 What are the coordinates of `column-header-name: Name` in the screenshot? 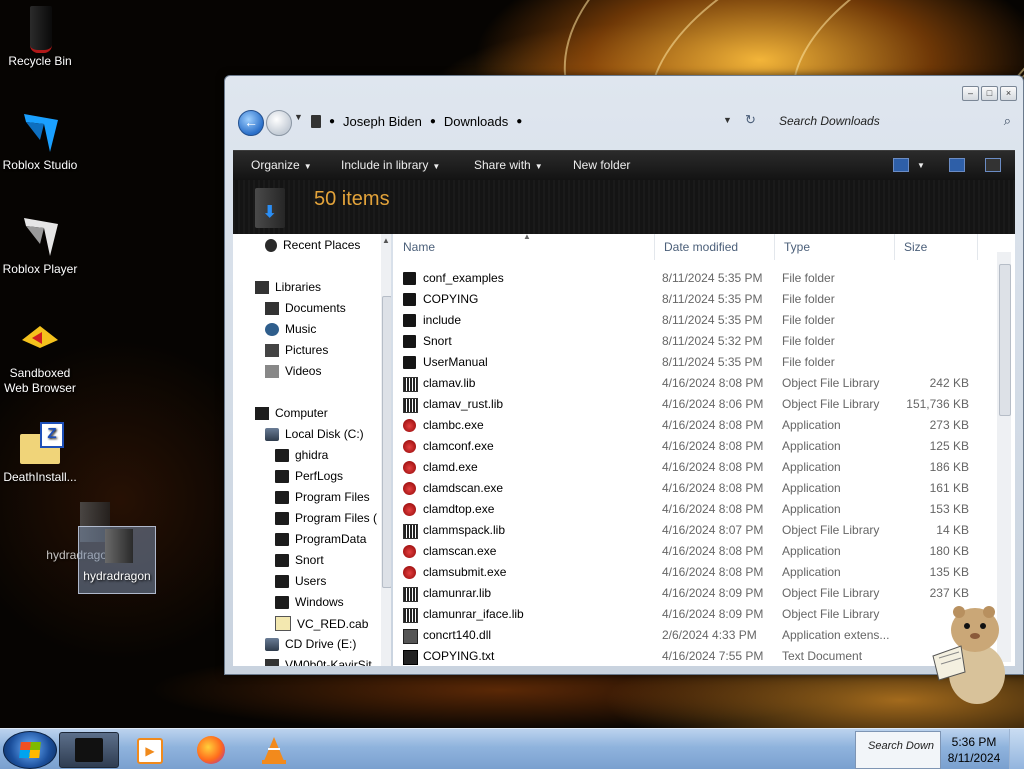 It's located at (419, 247).